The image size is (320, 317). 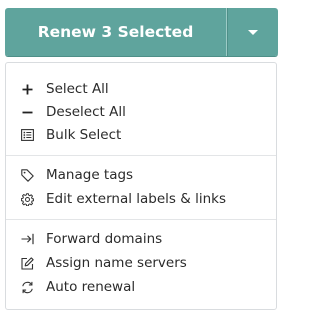 What do you see at coordinates (104, 239) in the screenshot?
I see `menu-item-label: Forward domains` at bounding box center [104, 239].